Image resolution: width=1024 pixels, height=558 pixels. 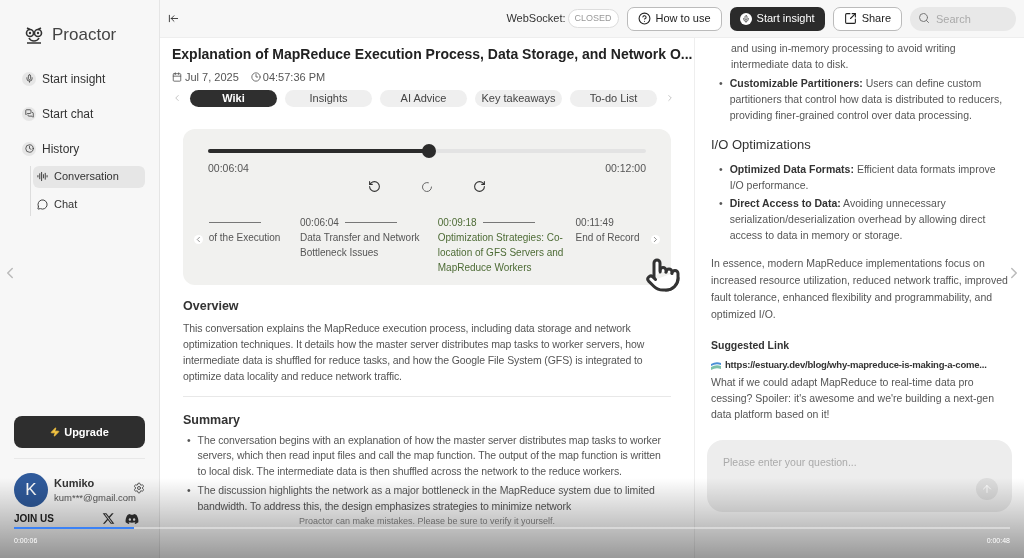 I want to click on rewind-15s-icon, so click(x=374, y=187).